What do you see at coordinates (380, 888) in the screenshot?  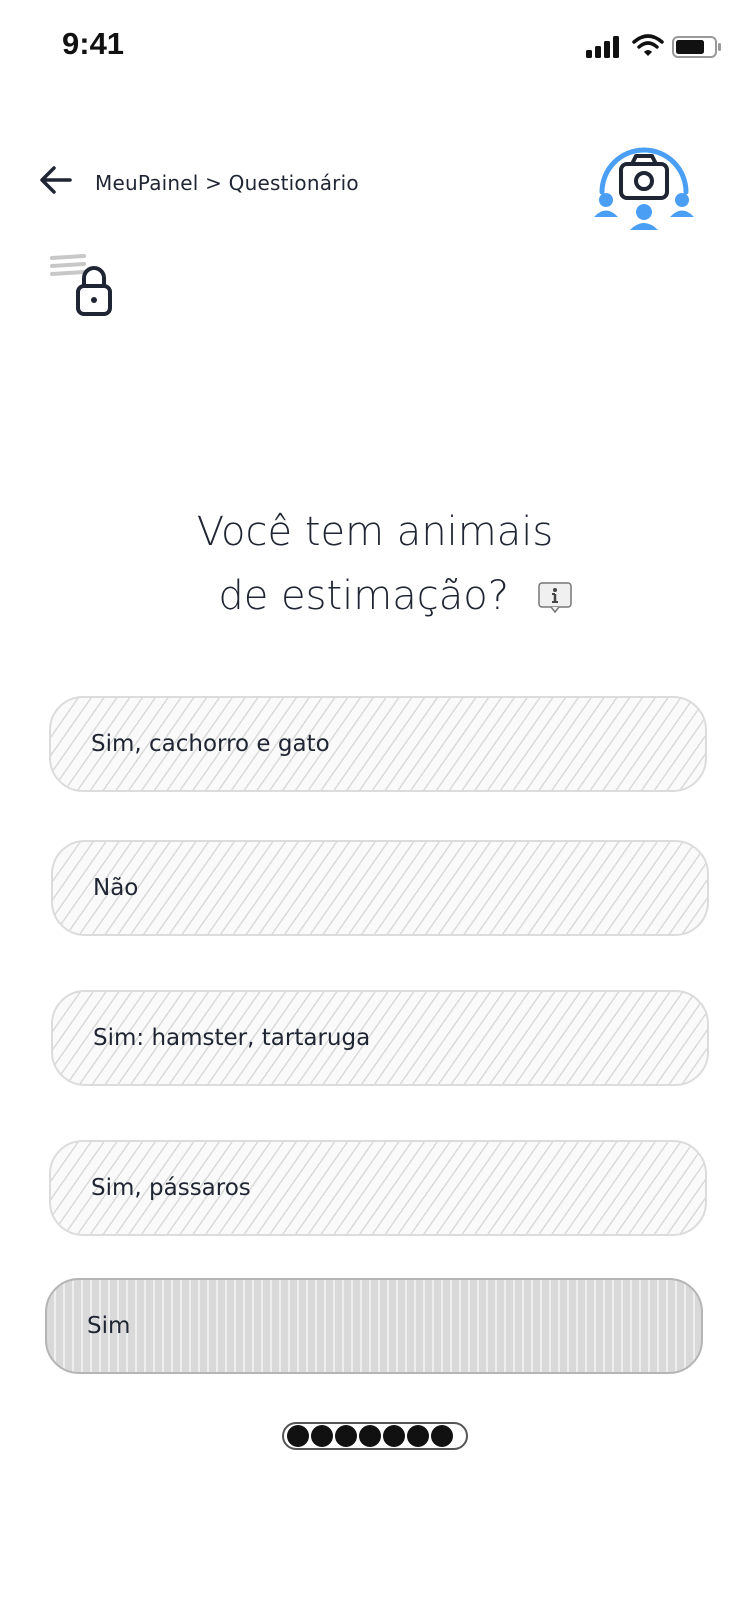 I see `option-nao: Não` at bounding box center [380, 888].